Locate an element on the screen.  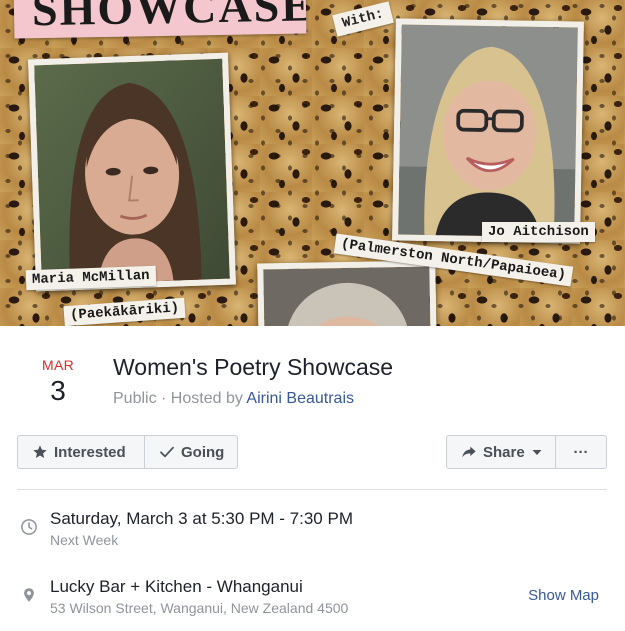
hosted-by-prefix: · Hosted by is located at coordinates (201, 398).